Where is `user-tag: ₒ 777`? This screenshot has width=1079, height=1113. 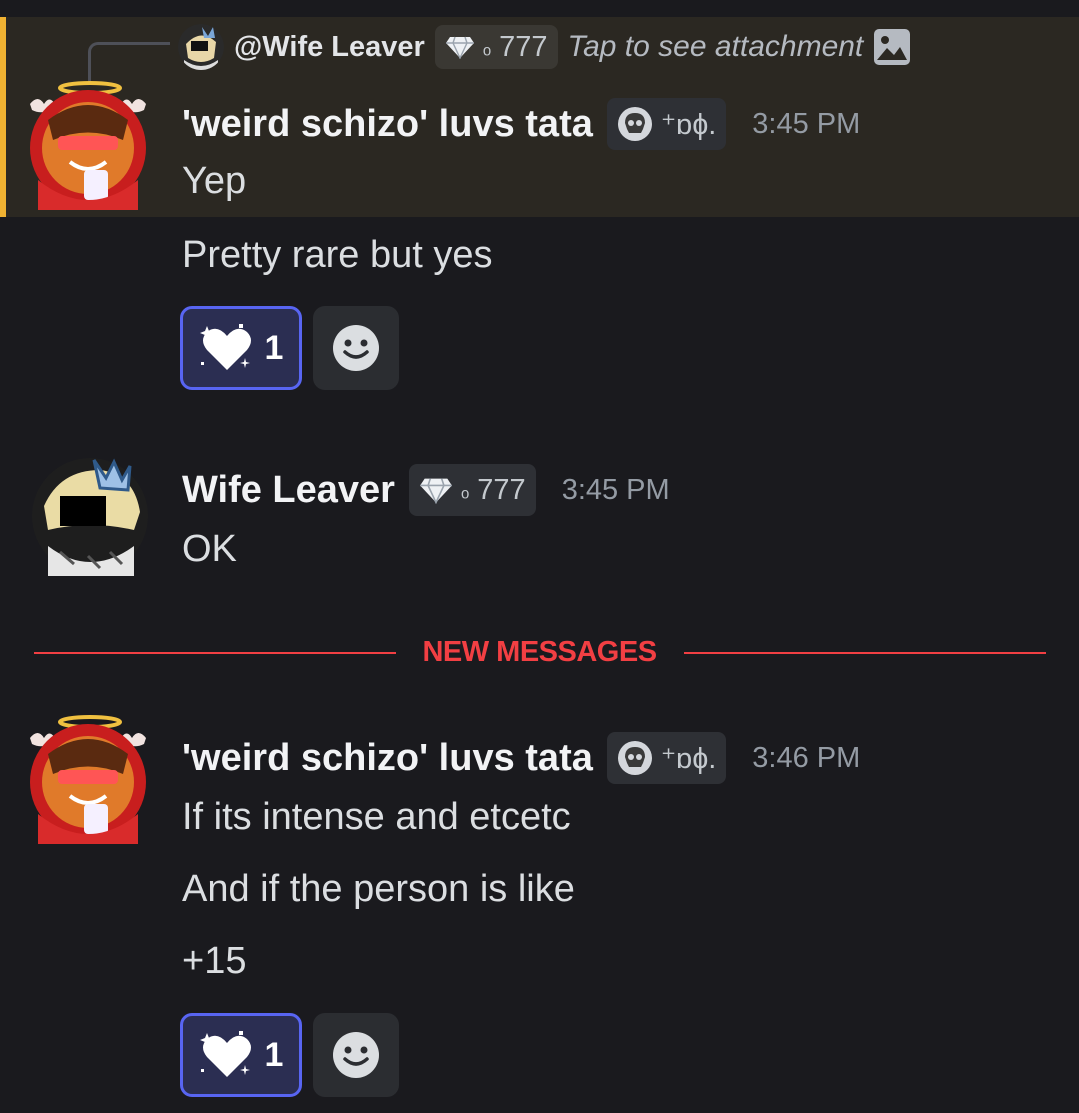 user-tag: ₒ 777 is located at coordinates (472, 490).